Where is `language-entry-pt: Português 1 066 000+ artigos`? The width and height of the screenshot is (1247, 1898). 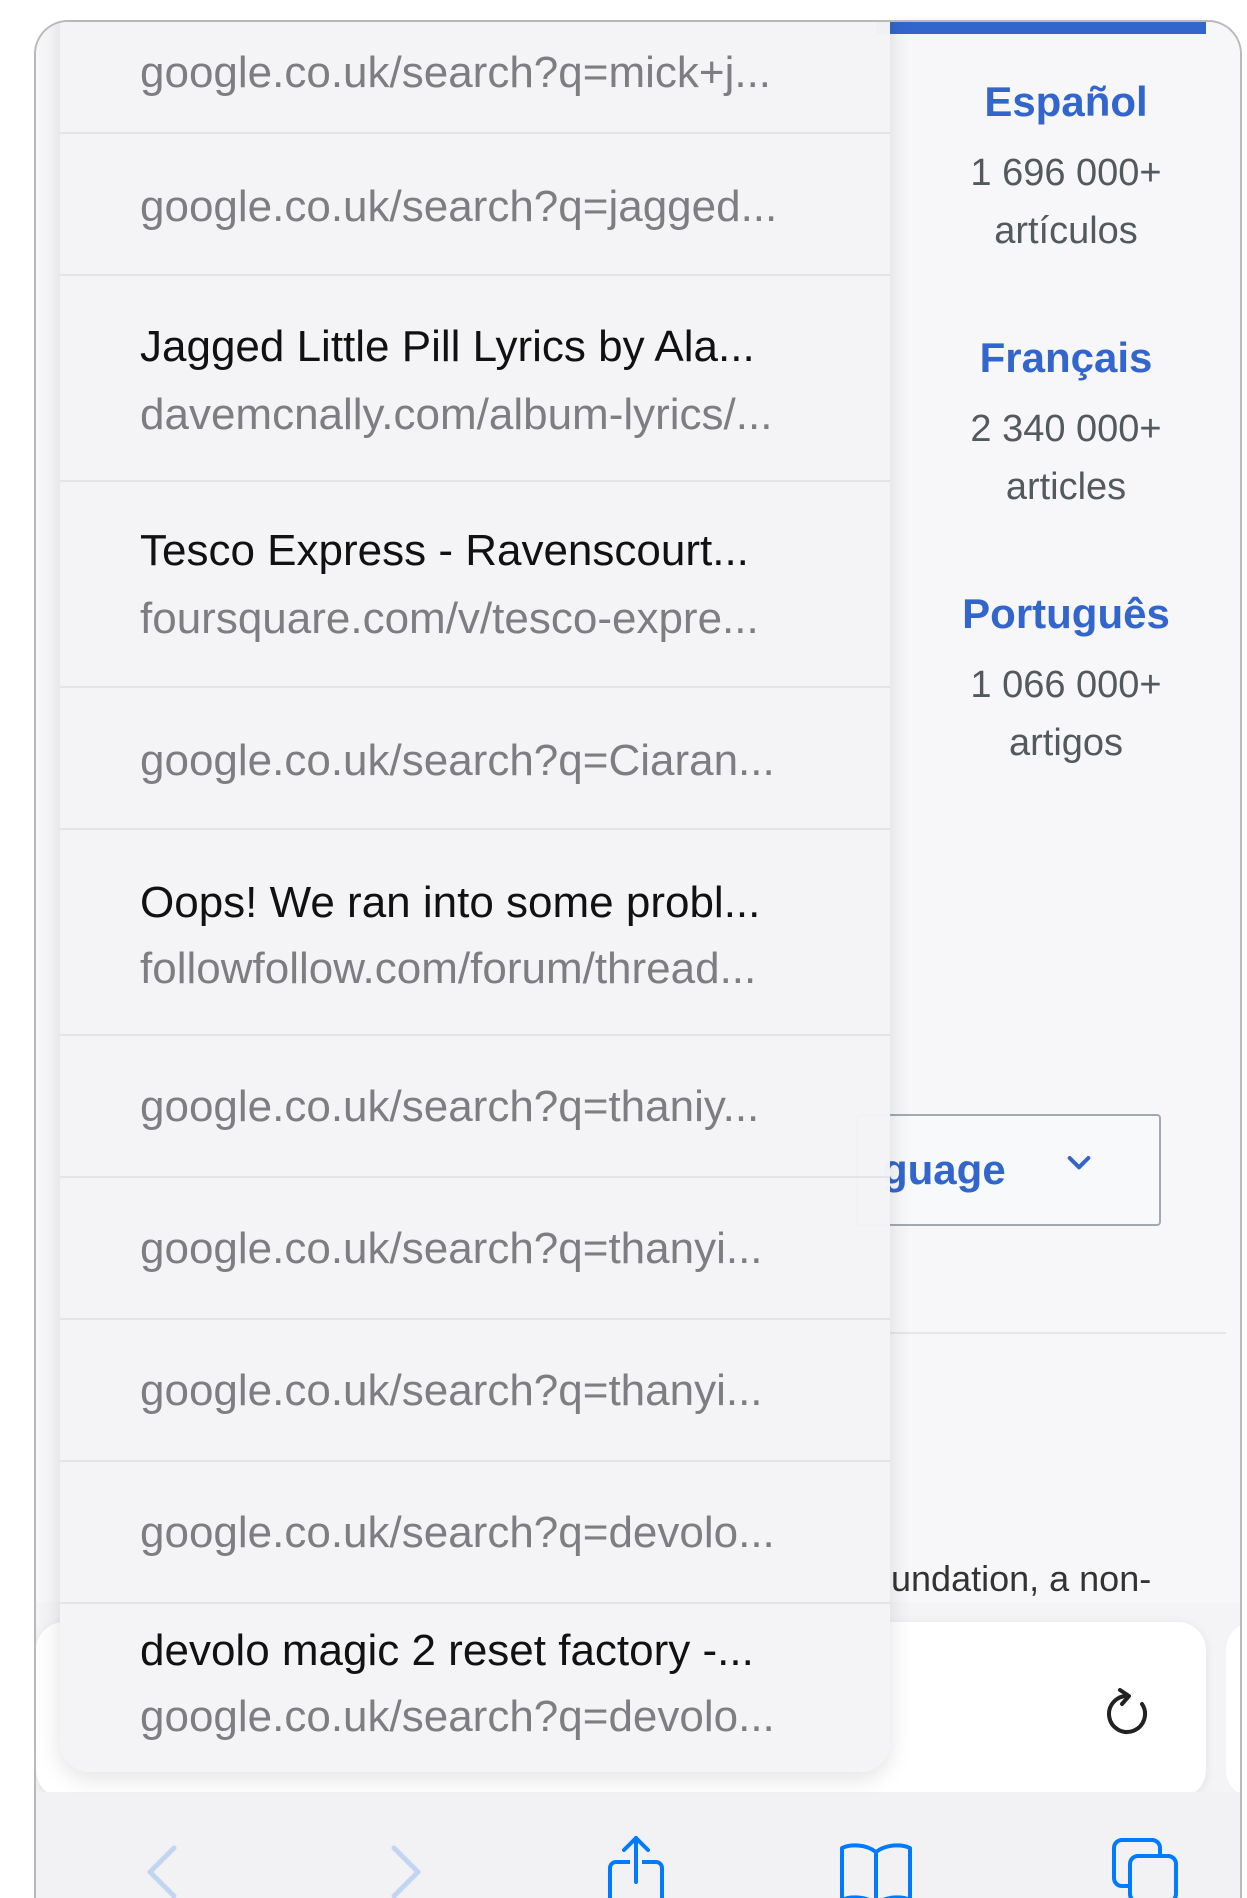
language-entry-pt: Português 1 066 000+ artigos is located at coordinates (1066, 681).